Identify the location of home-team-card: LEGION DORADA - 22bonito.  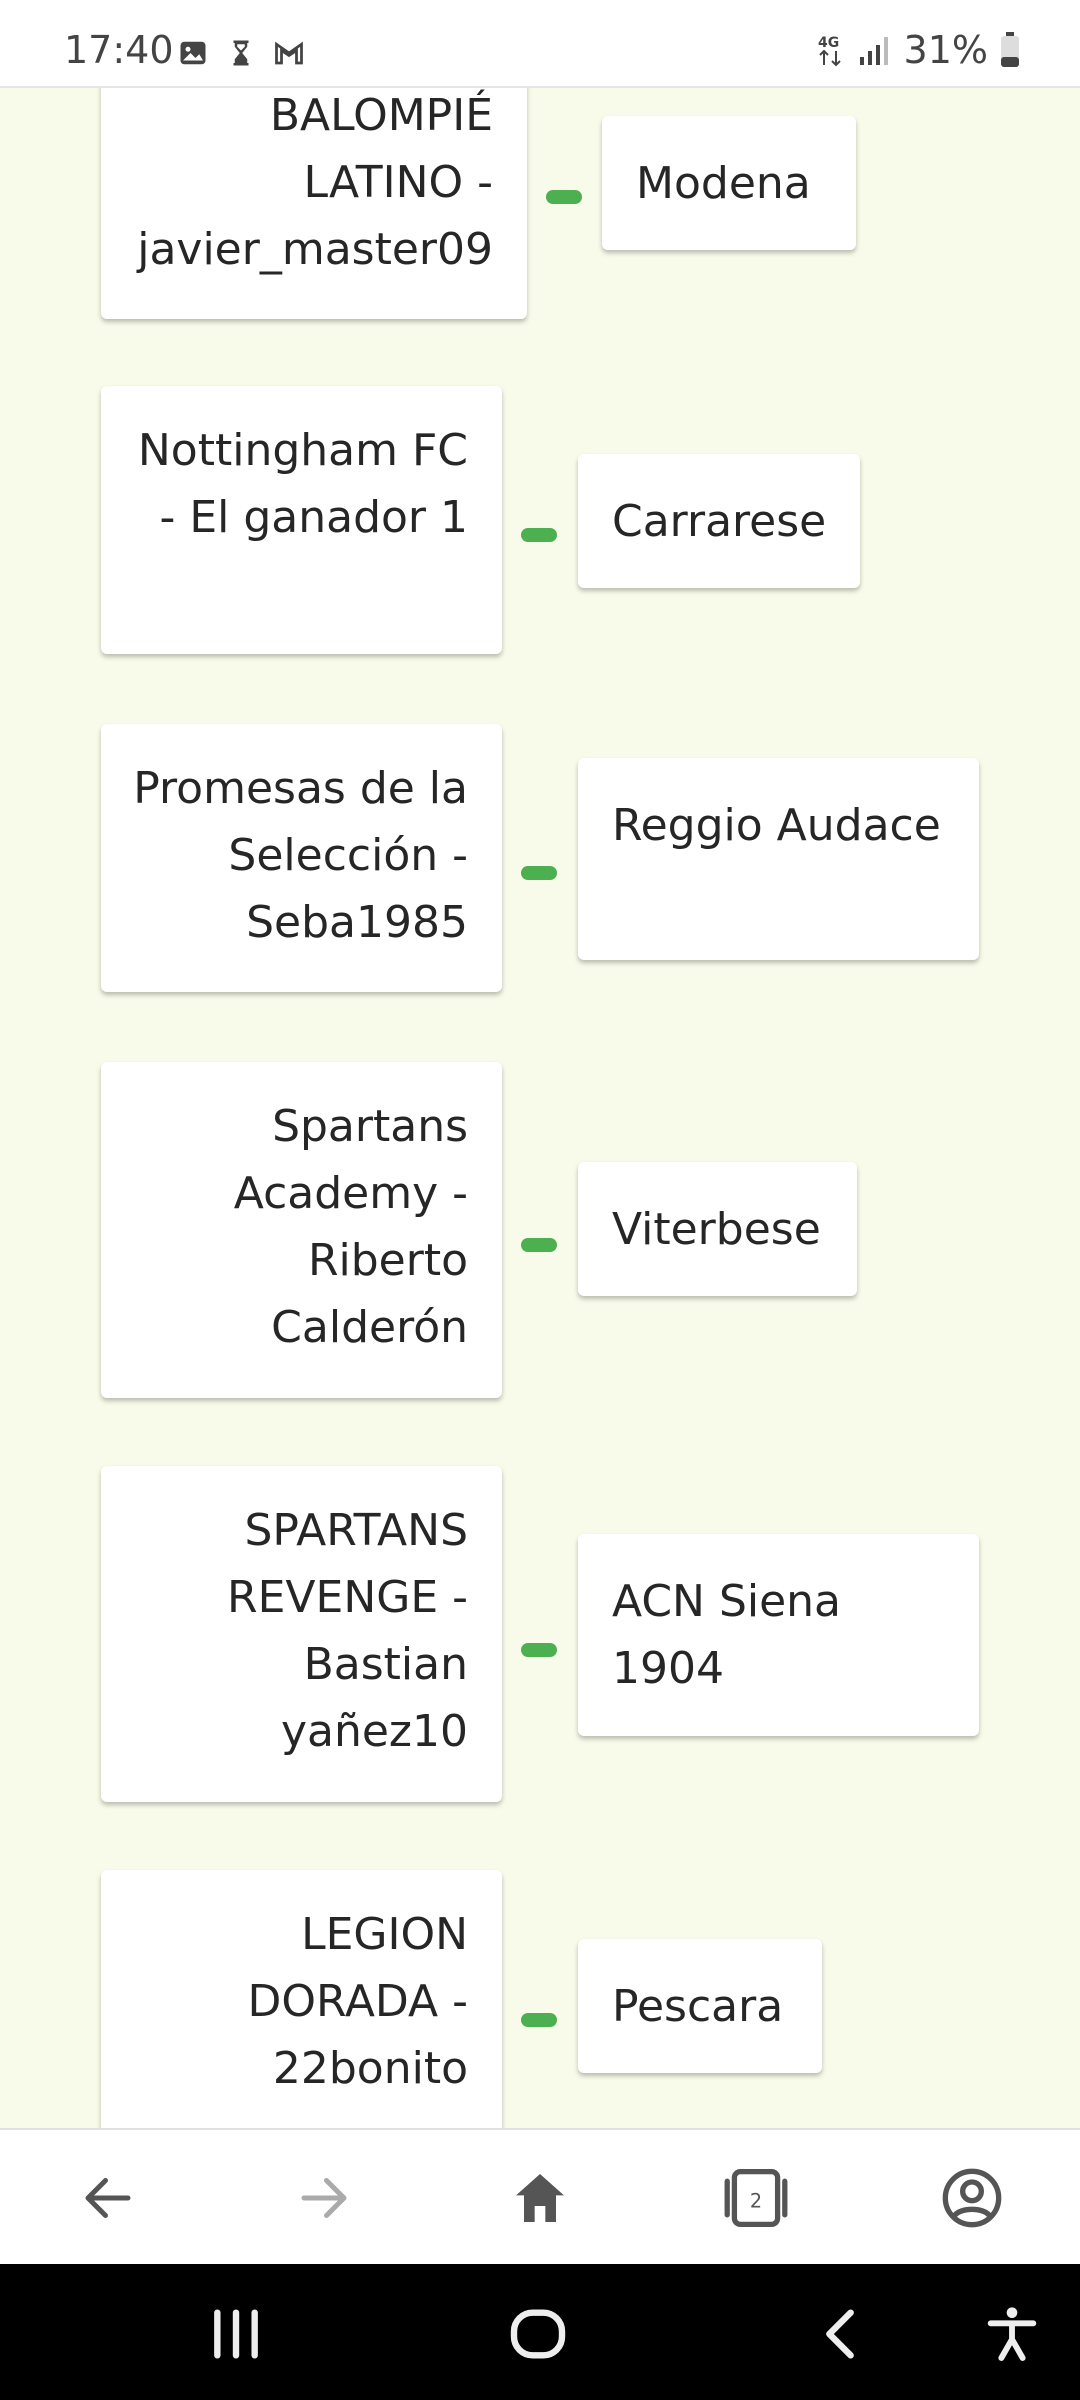
(301, 1999).